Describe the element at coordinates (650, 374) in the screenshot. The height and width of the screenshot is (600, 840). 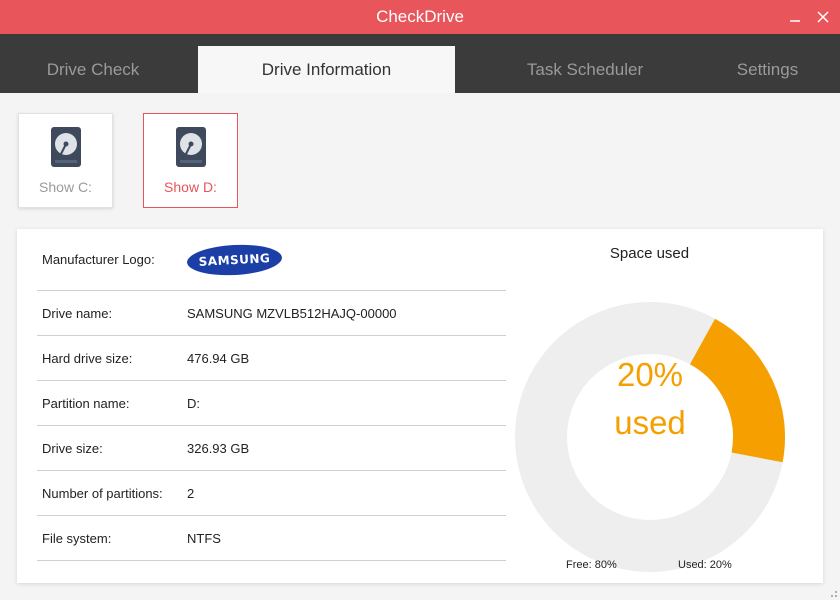
I see `used-percent-text: 20%` at that location.